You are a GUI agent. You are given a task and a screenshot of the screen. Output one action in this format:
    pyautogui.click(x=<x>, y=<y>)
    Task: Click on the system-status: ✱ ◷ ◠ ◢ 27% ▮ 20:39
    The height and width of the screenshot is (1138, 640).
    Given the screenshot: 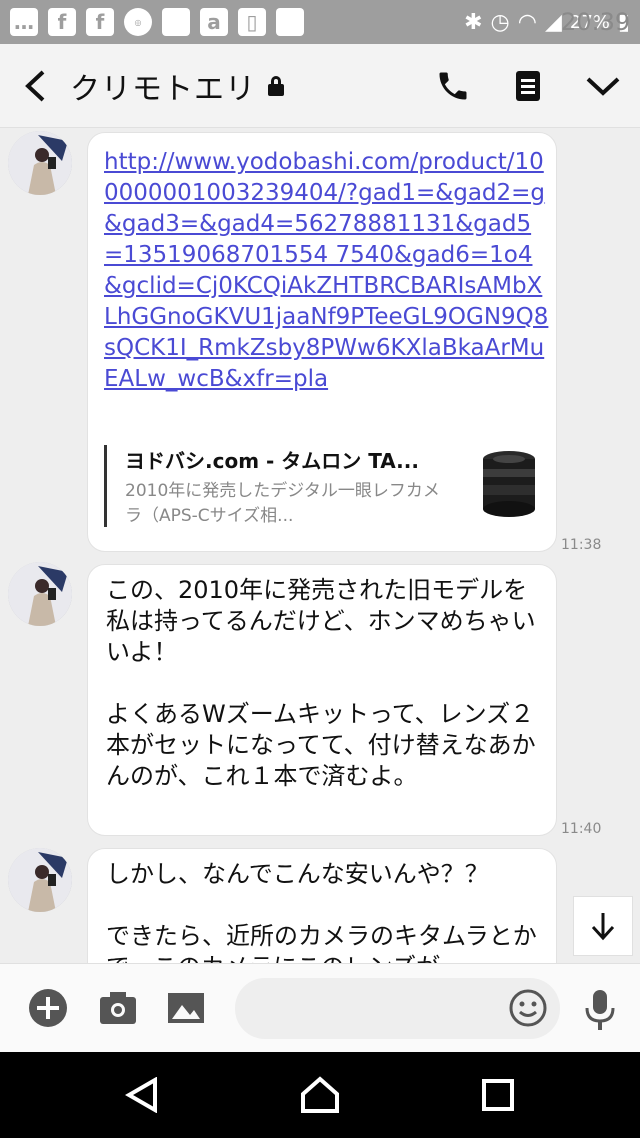 What is the action you would take?
    pyautogui.click(x=547, y=22)
    